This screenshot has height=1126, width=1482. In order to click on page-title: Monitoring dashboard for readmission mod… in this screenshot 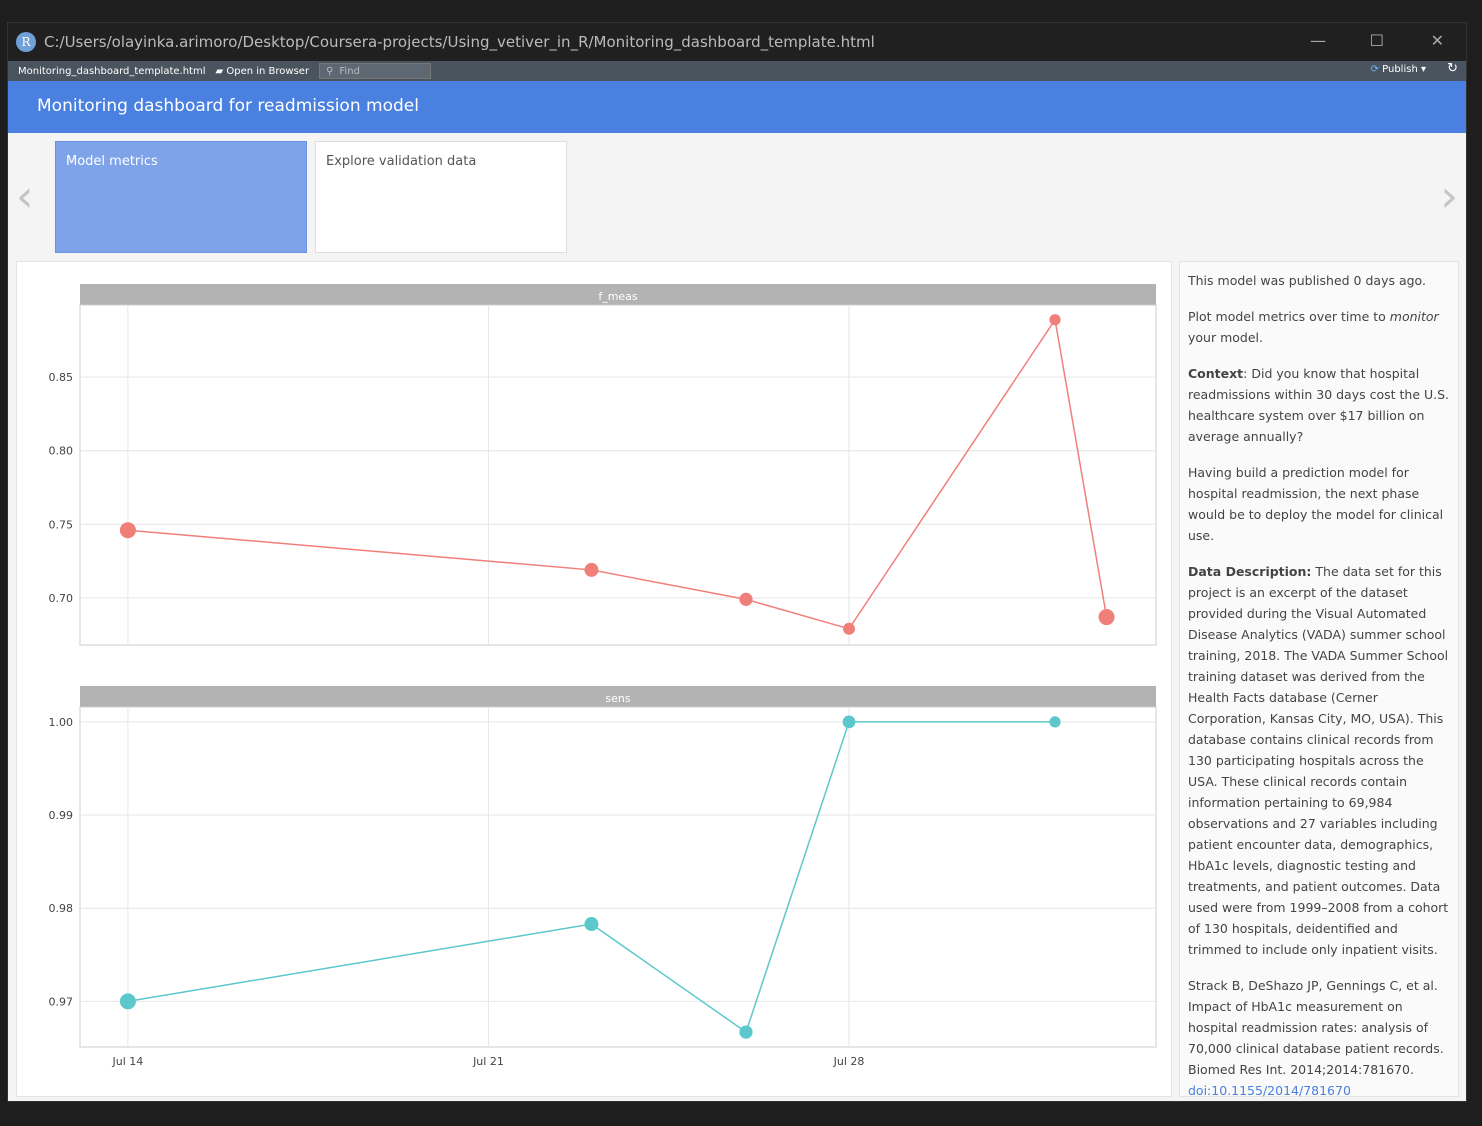, I will do `click(228, 106)`.